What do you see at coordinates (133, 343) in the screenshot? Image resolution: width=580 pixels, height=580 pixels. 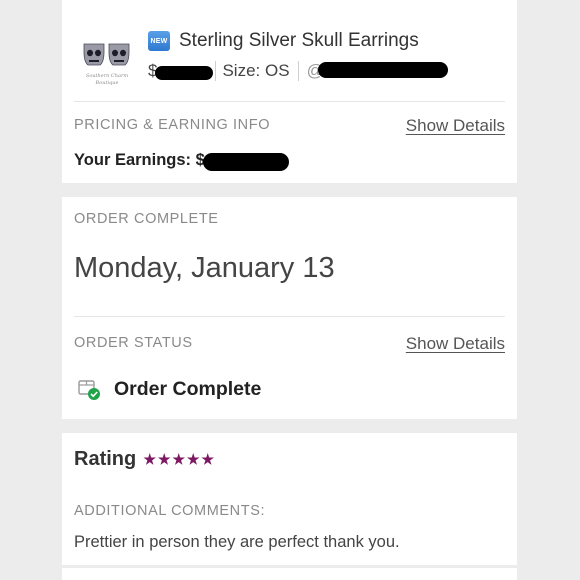 I see `order-status-label: ORDER STATUS` at bounding box center [133, 343].